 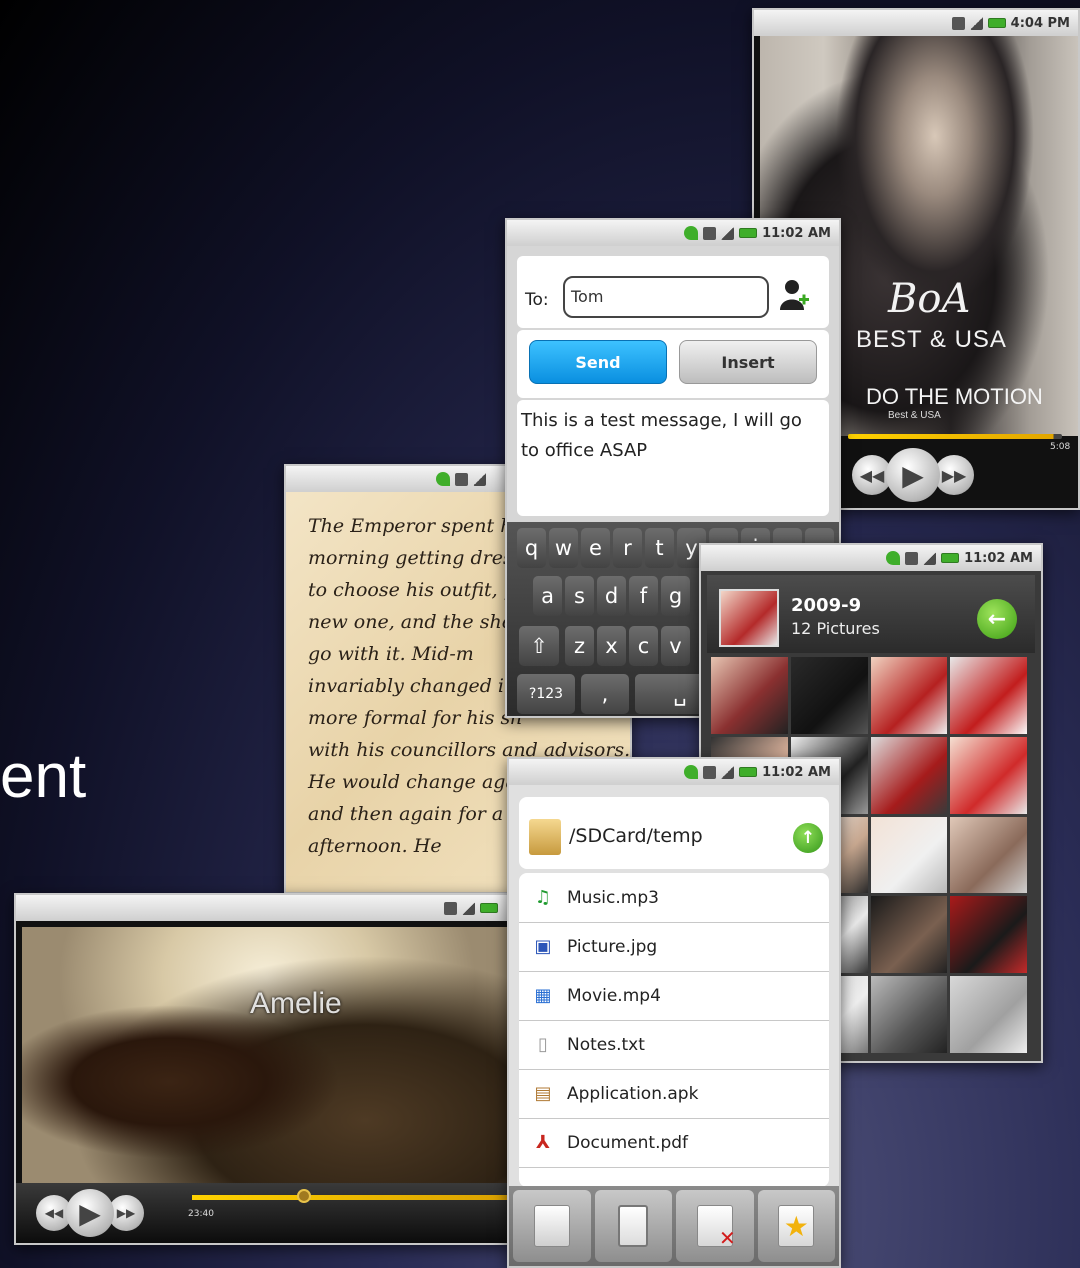 I want to click on status-time: 11:02 AM, so click(x=998, y=558).